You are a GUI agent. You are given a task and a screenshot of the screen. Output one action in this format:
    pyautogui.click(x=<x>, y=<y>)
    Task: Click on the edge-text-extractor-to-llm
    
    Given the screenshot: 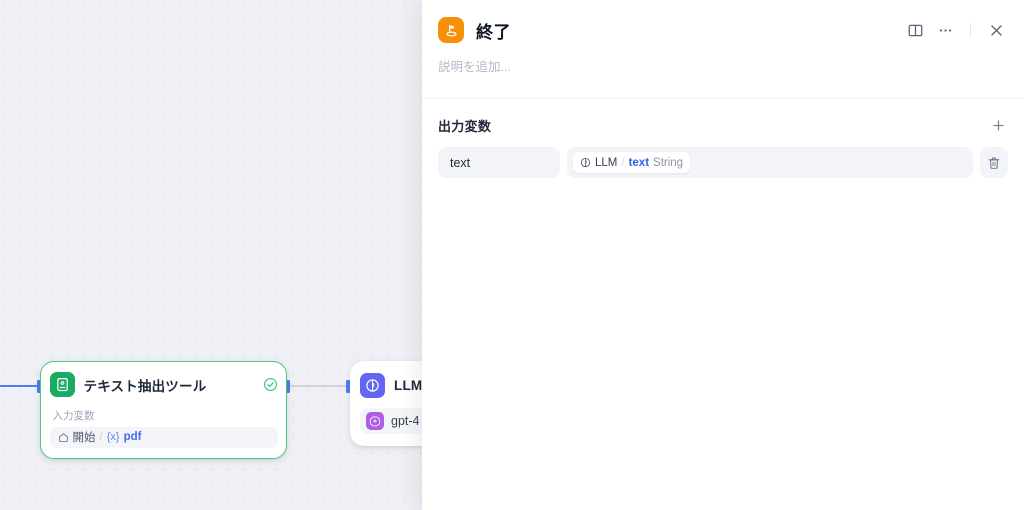 What is the action you would take?
    pyautogui.click(x=319, y=386)
    